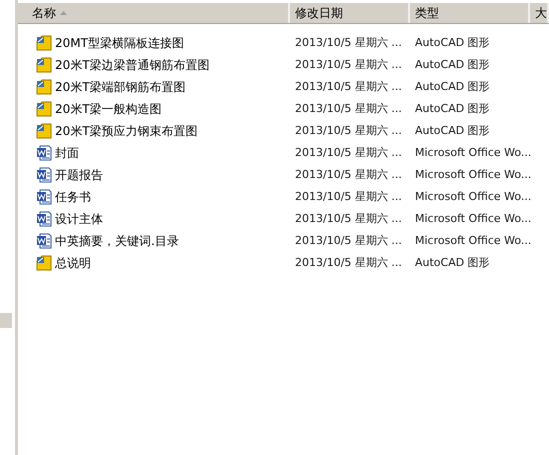 Image resolution: width=549 pixels, height=455 pixels. What do you see at coordinates (539, 13) in the screenshot?
I see `column-header: 大` at bounding box center [539, 13].